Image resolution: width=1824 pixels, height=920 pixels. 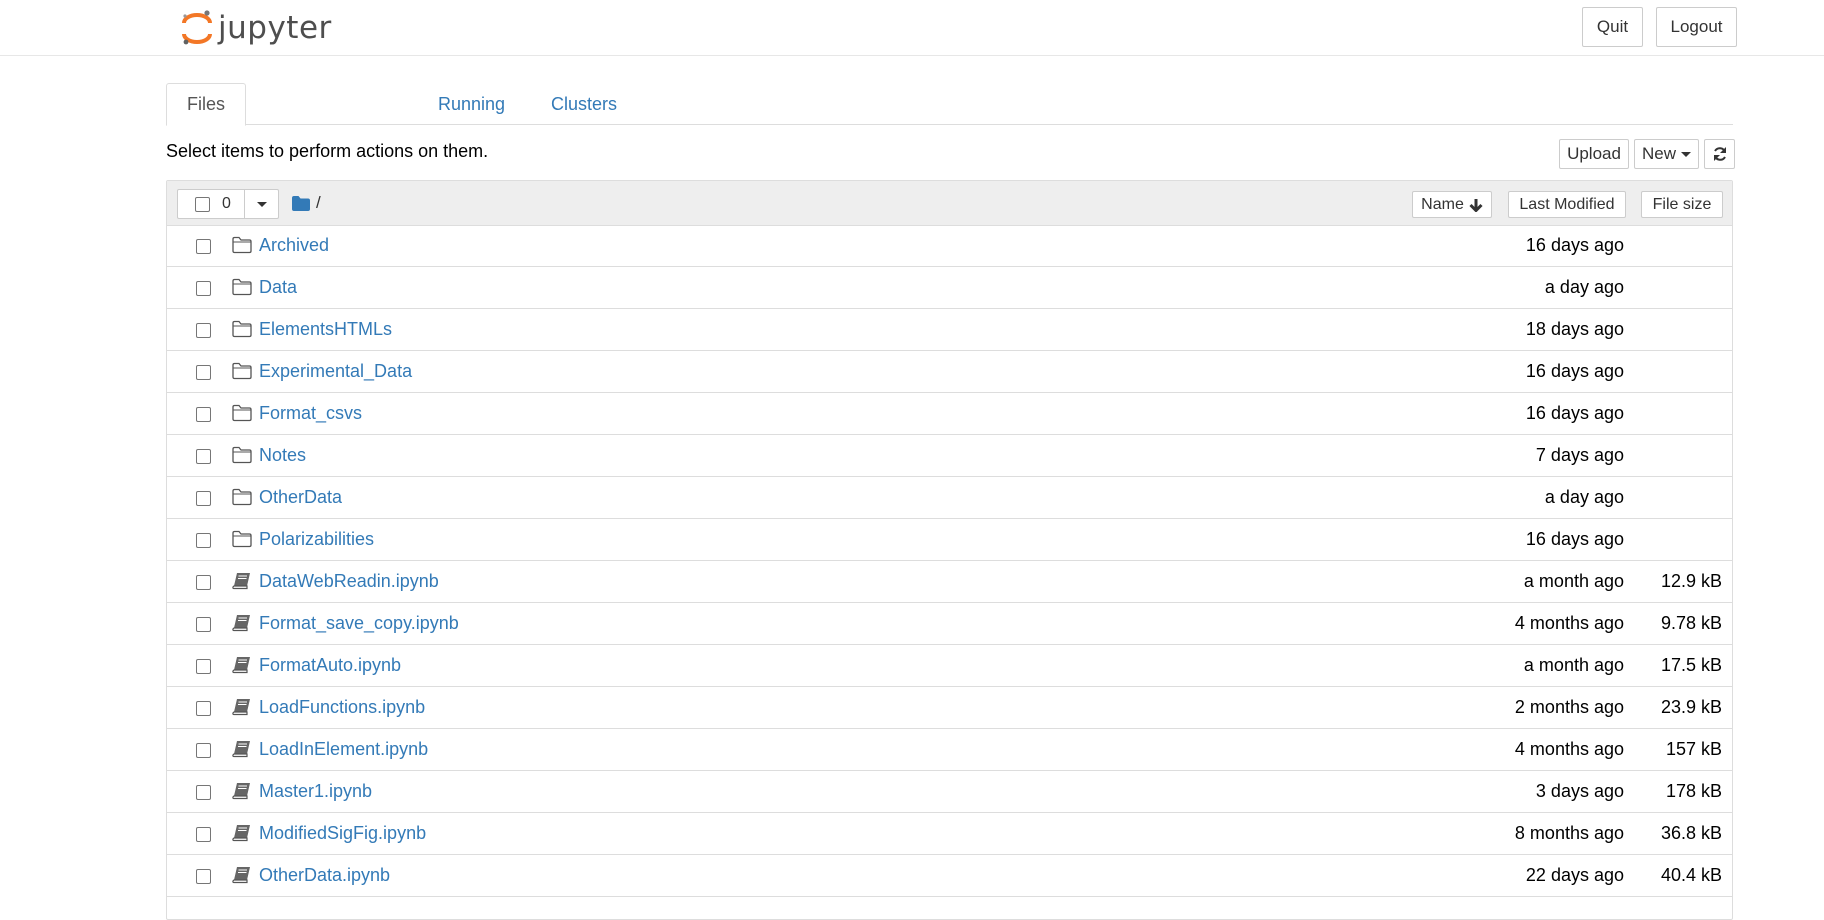 What do you see at coordinates (584, 104) in the screenshot?
I see `tab-clusters: Clusters` at bounding box center [584, 104].